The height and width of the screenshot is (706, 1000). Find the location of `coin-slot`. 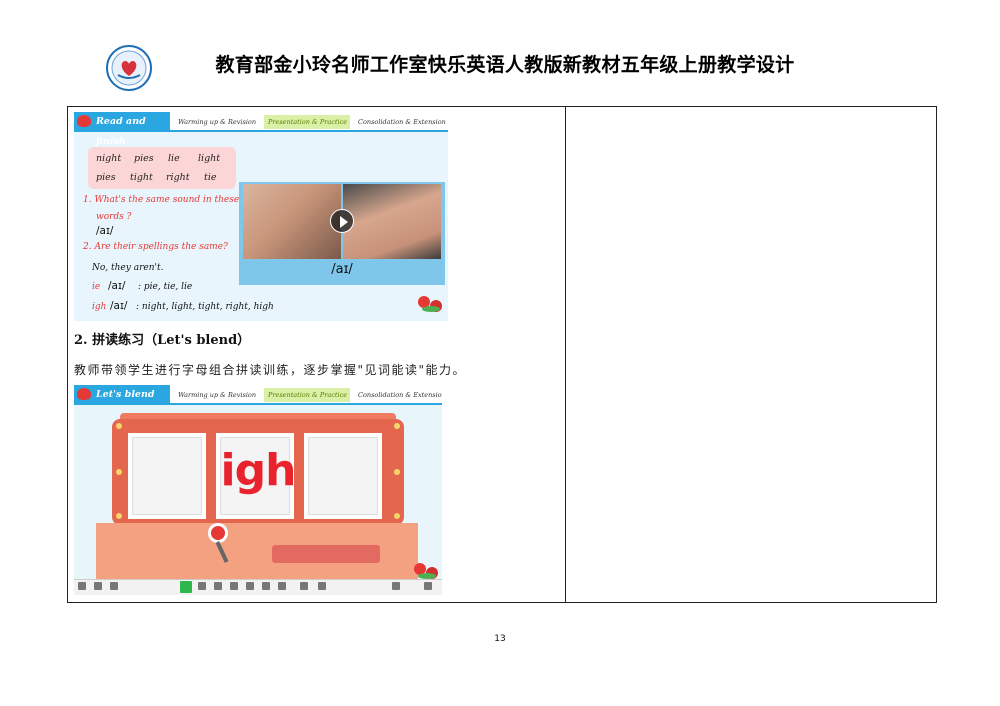

coin-slot is located at coordinates (326, 554).